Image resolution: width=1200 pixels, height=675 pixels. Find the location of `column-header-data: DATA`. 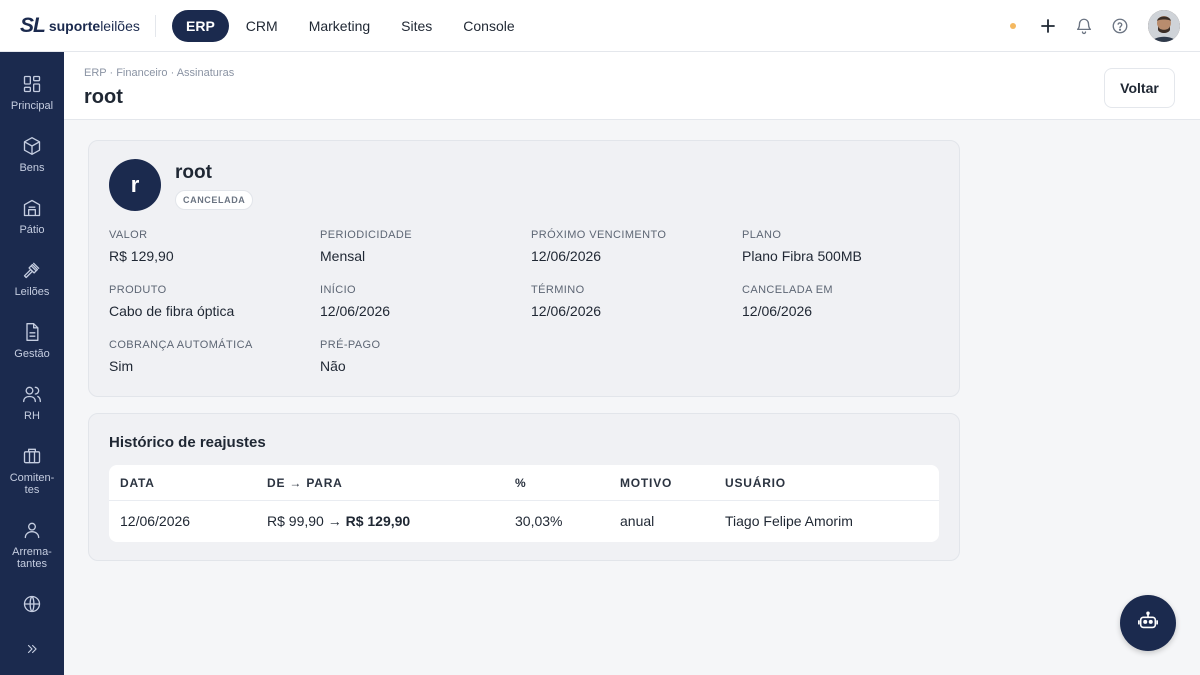

column-header-data: DATA is located at coordinates (137, 483).